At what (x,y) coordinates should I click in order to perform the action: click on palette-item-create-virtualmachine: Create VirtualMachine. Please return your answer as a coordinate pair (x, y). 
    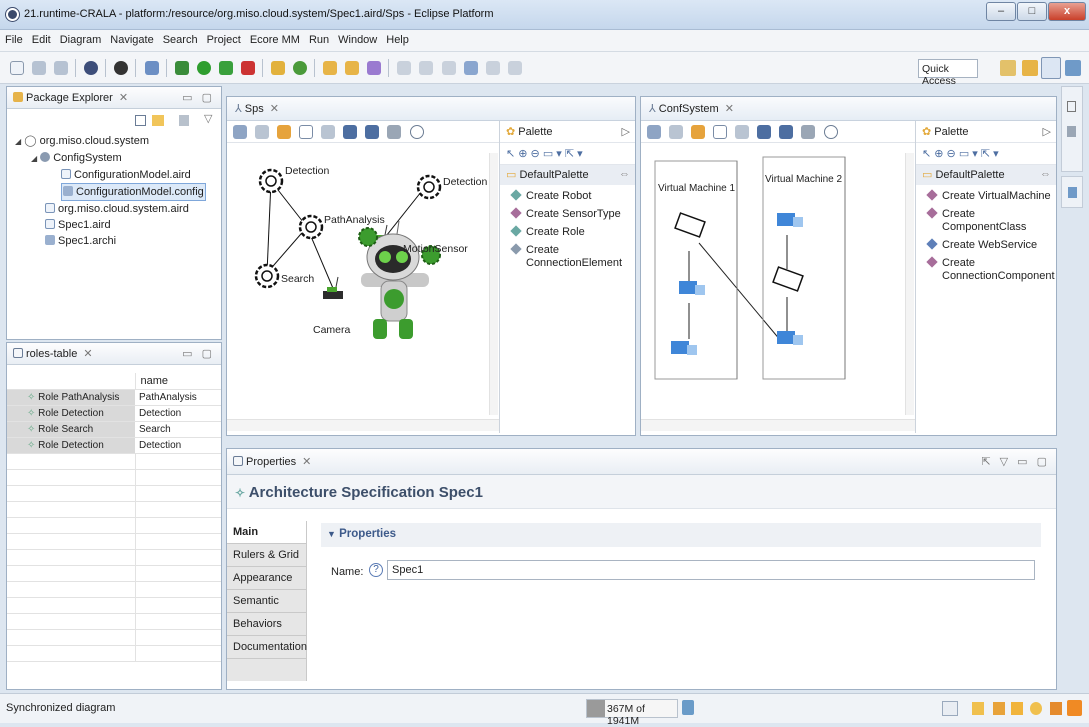
    Looking at the image, I should click on (986, 194).